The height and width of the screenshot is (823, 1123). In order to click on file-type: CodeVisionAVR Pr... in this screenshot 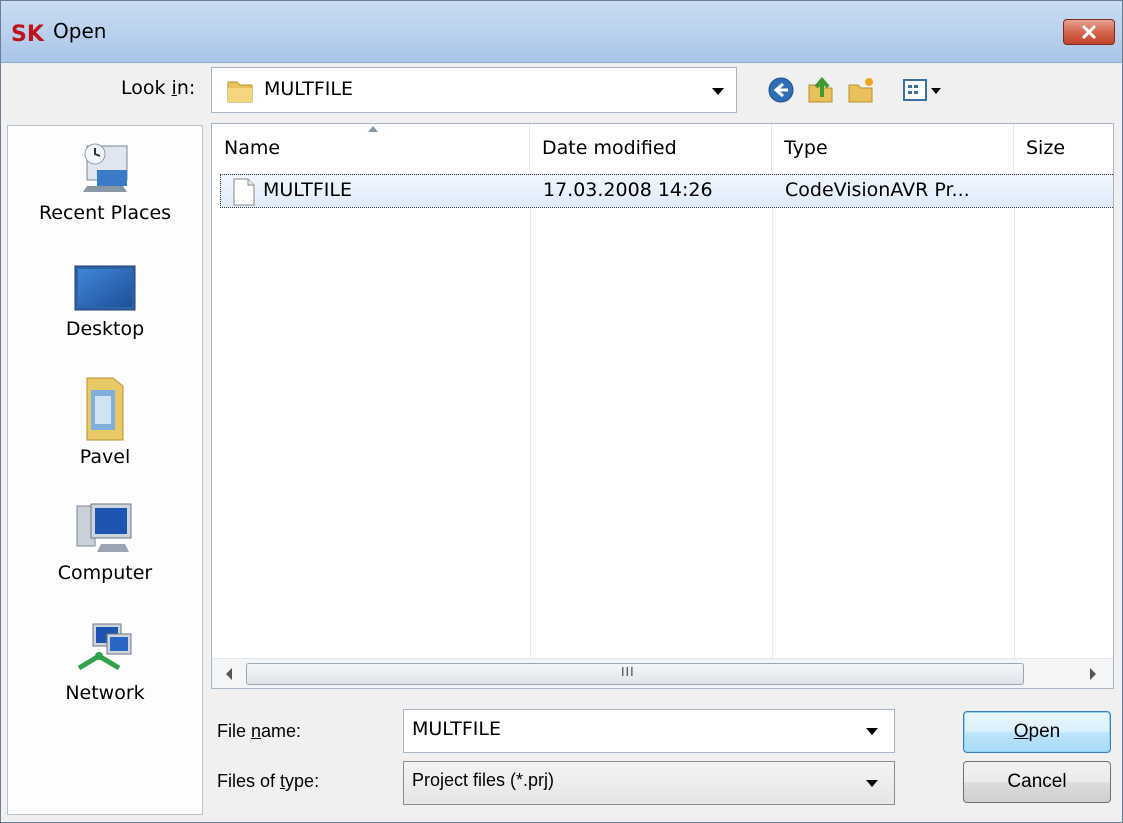, I will do `click(877, 190)`.